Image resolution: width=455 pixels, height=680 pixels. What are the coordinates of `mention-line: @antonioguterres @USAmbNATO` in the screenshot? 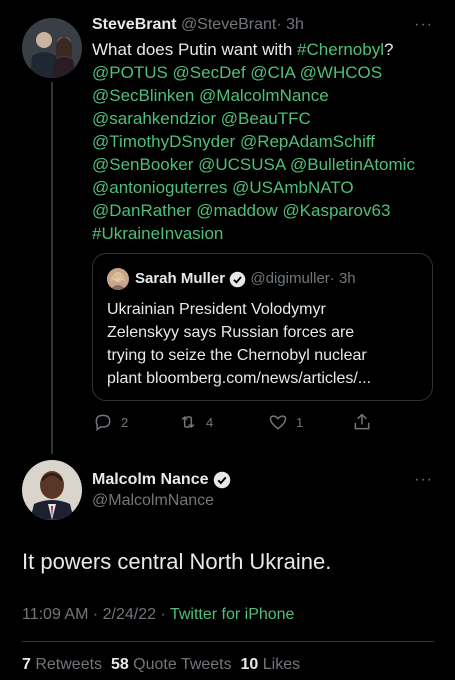 It's located at (264, 187).